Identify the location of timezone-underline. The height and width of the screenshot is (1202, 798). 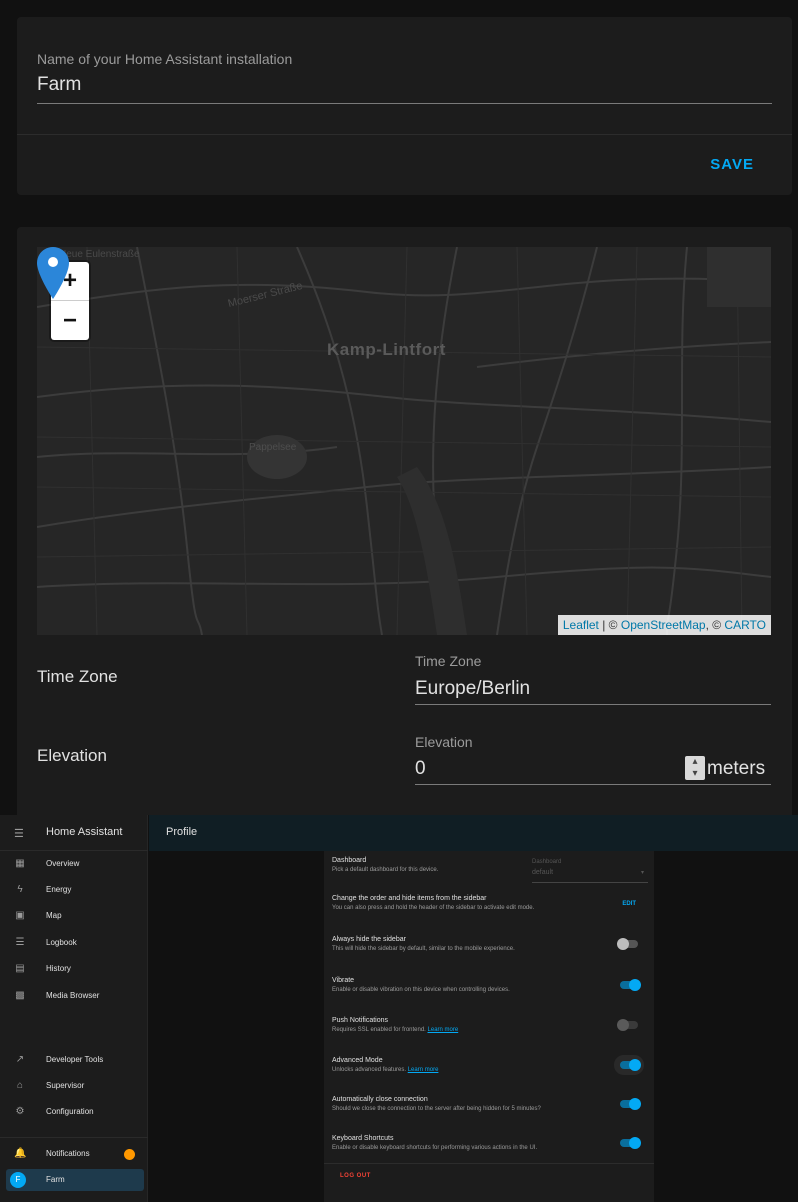
(593, 704).